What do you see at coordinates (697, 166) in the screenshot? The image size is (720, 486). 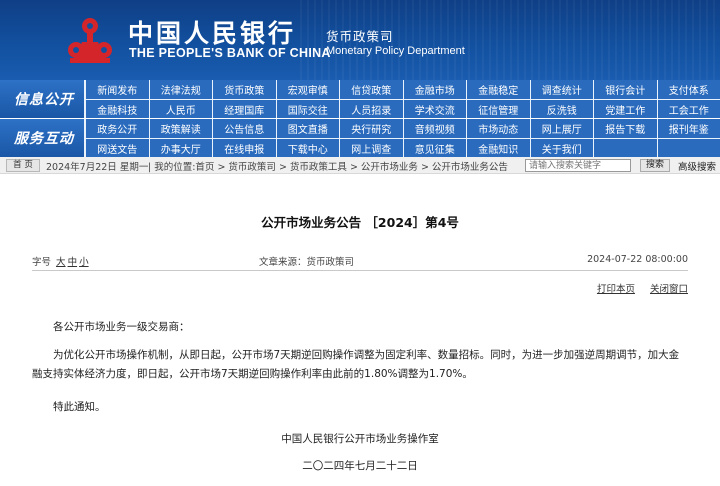 I see `advanced-search-link: 高级搜索` at bounding box center [697, 166].